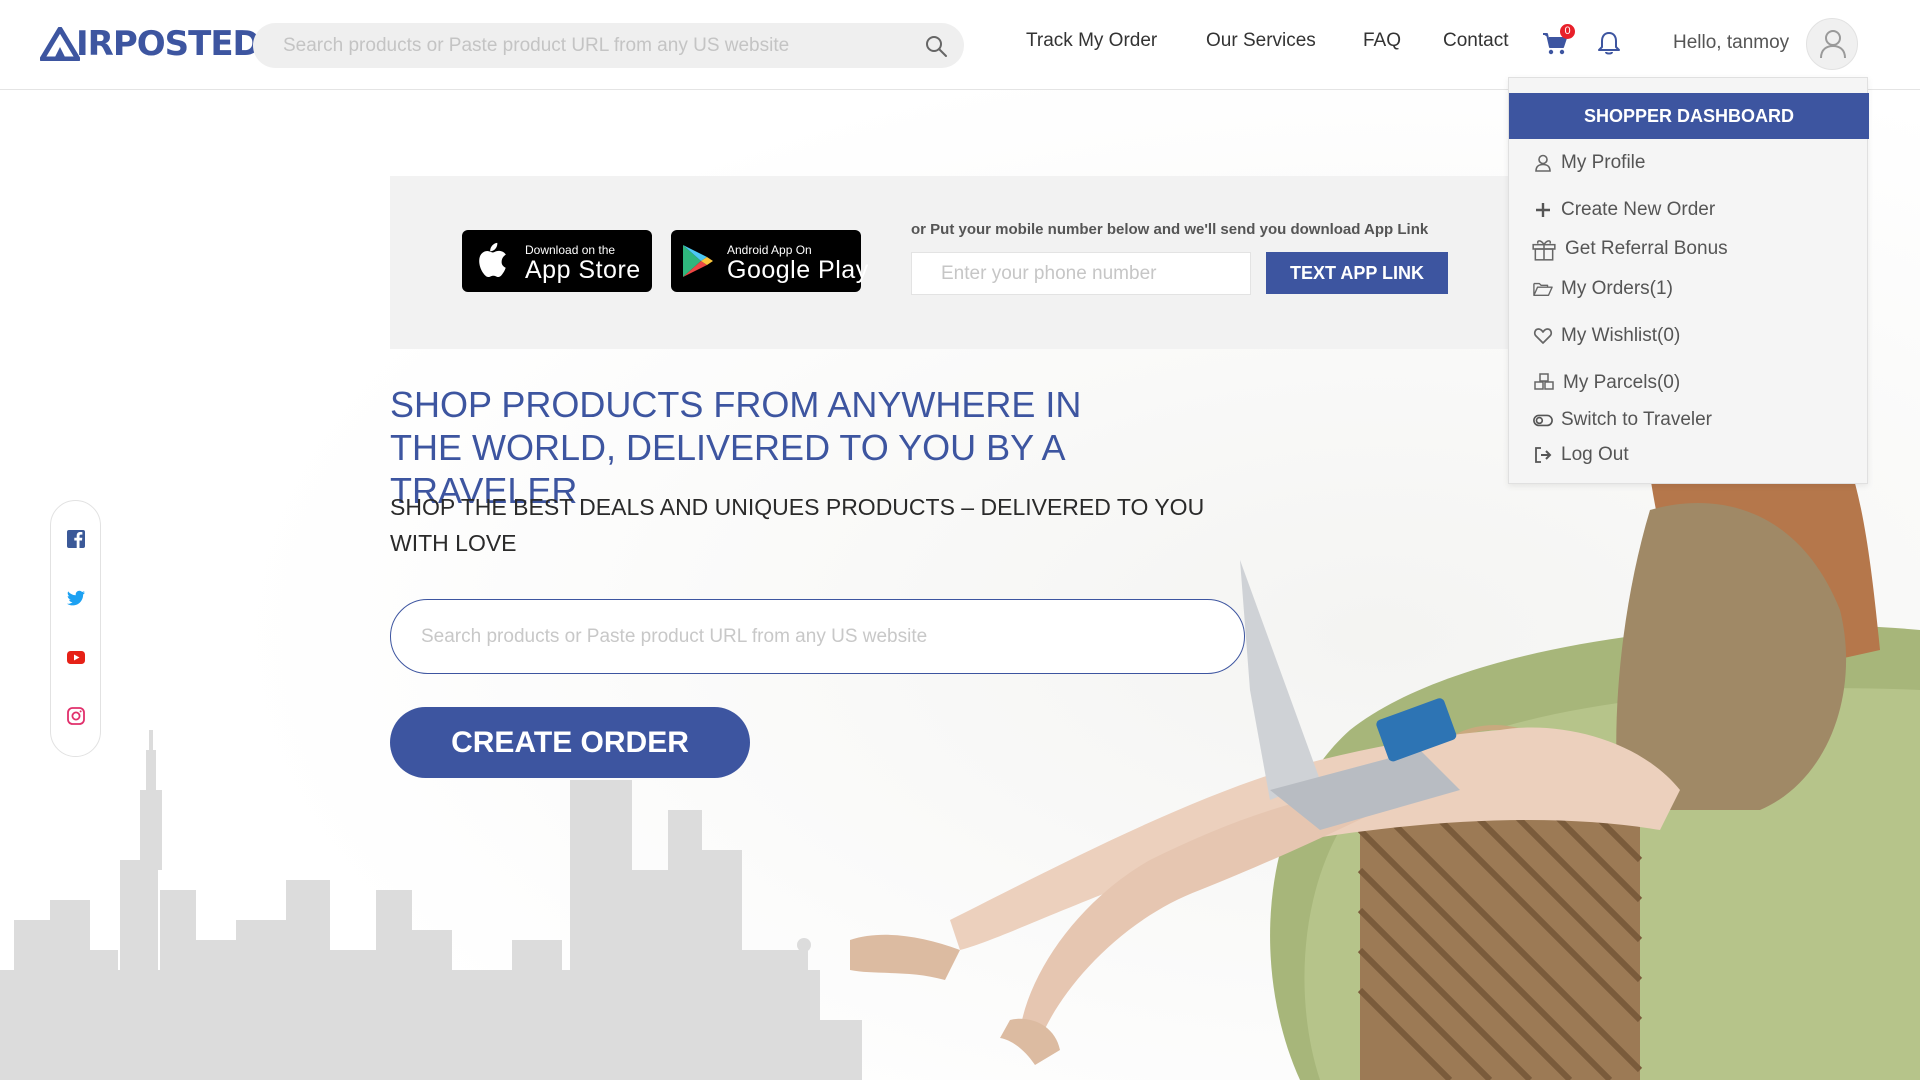 The image size is (1920, 1080). I want to click on menu-my-parcels: My Parcels(0), so click(1606, 383).